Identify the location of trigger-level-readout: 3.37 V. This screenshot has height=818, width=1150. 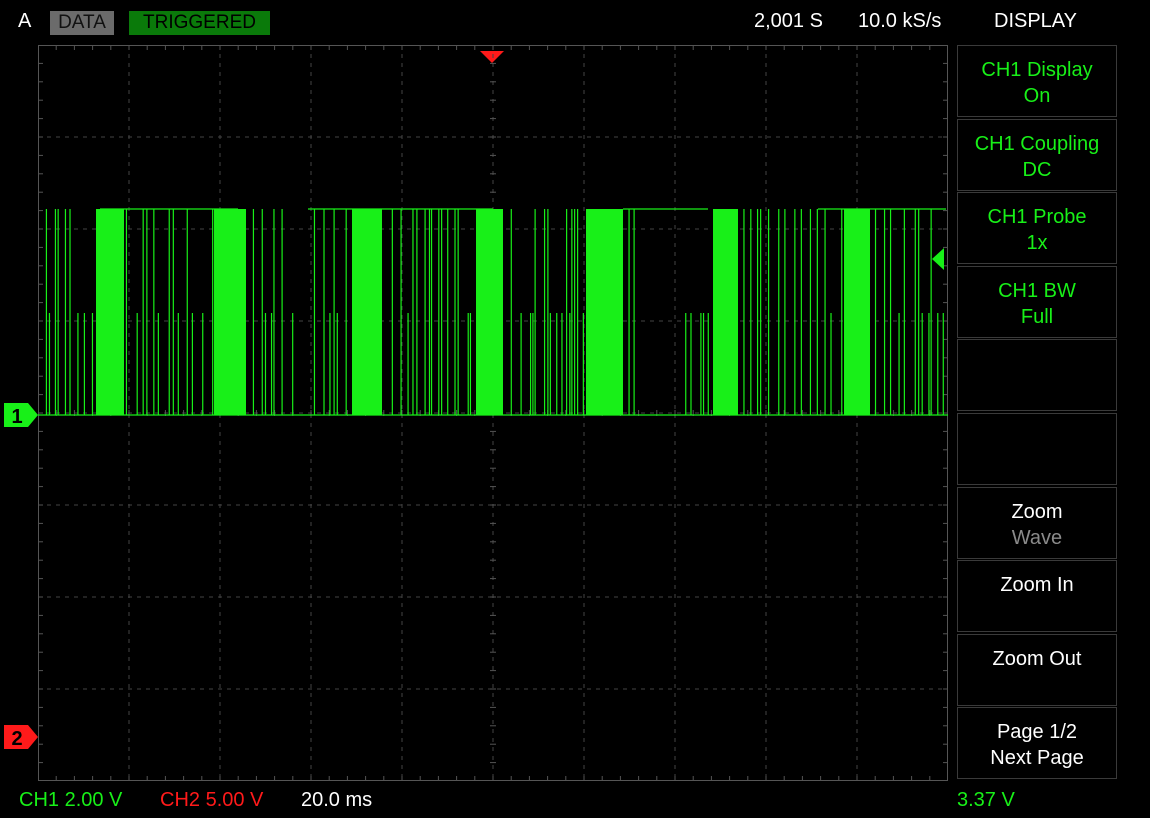
(986, 800).